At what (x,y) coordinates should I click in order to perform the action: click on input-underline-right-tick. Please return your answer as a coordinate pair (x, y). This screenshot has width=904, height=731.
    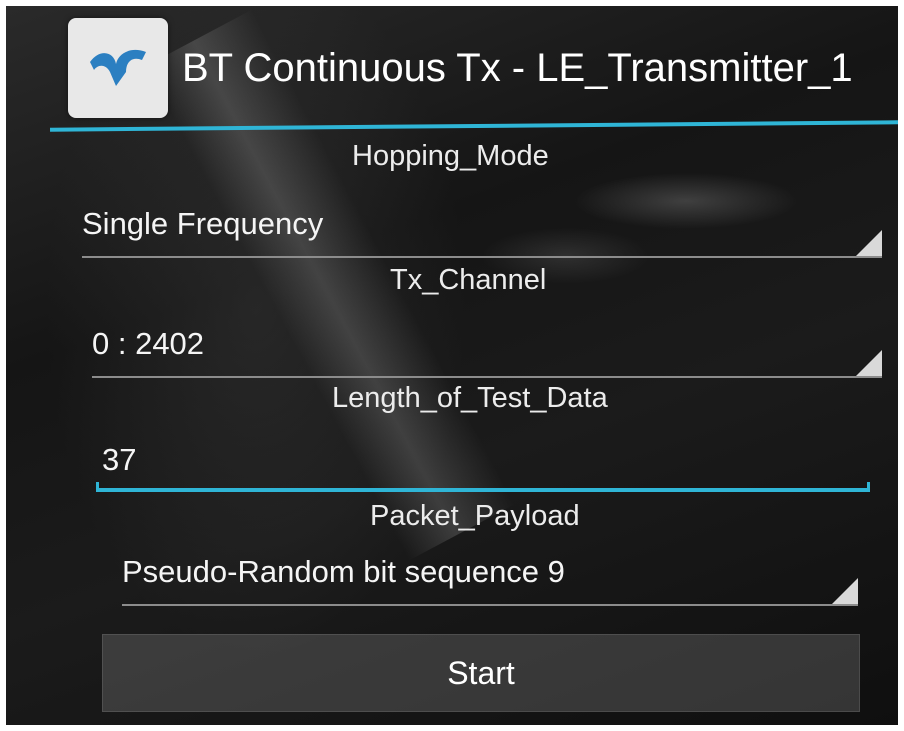
    Looking at the image, I should click on (868, 487).